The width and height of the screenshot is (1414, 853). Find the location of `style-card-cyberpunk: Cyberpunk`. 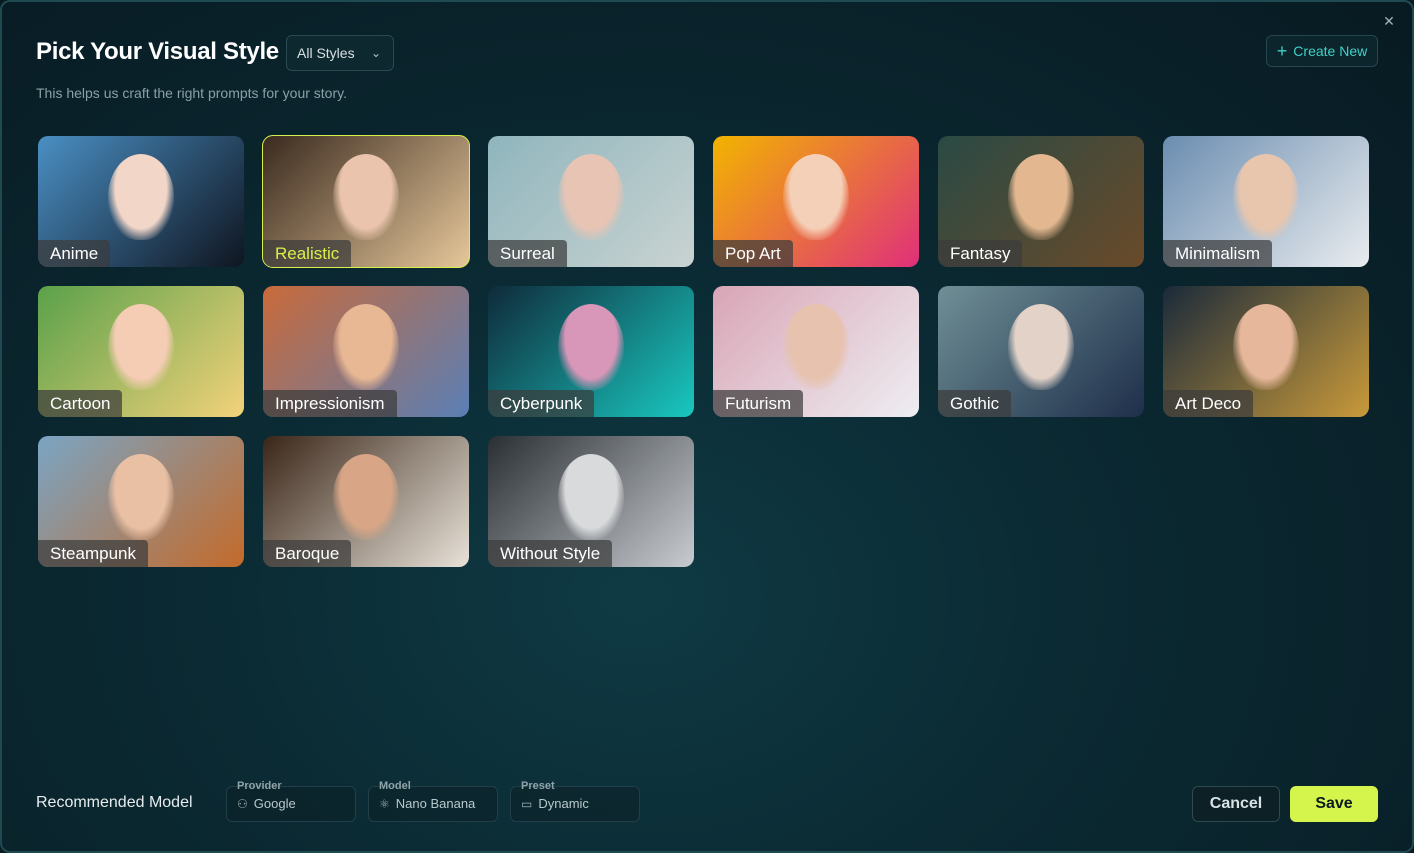

style-card-cyberpunk: Cyberpunk is located at coordinates (591, 351).